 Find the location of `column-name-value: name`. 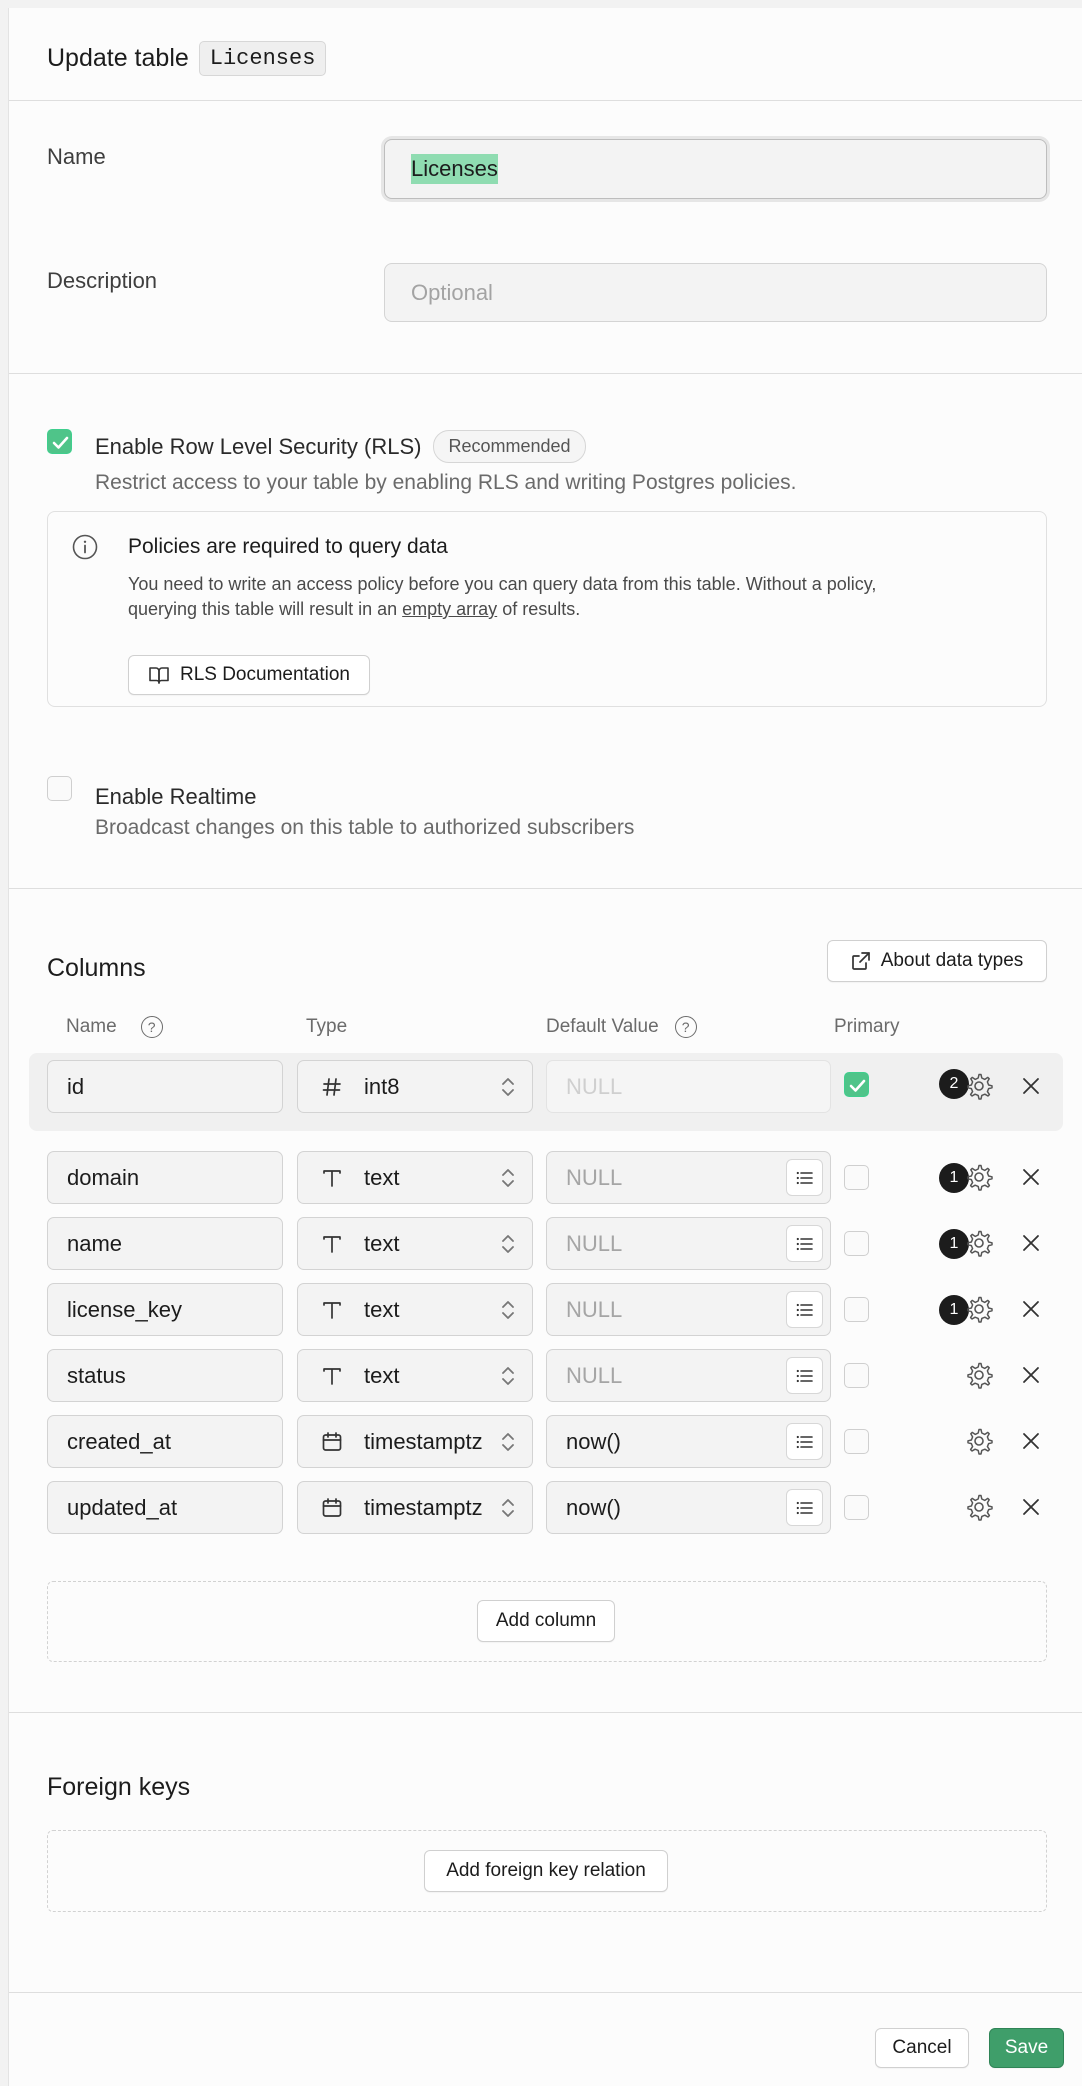

column-name-value: name is located at coordinates (95, 1243).